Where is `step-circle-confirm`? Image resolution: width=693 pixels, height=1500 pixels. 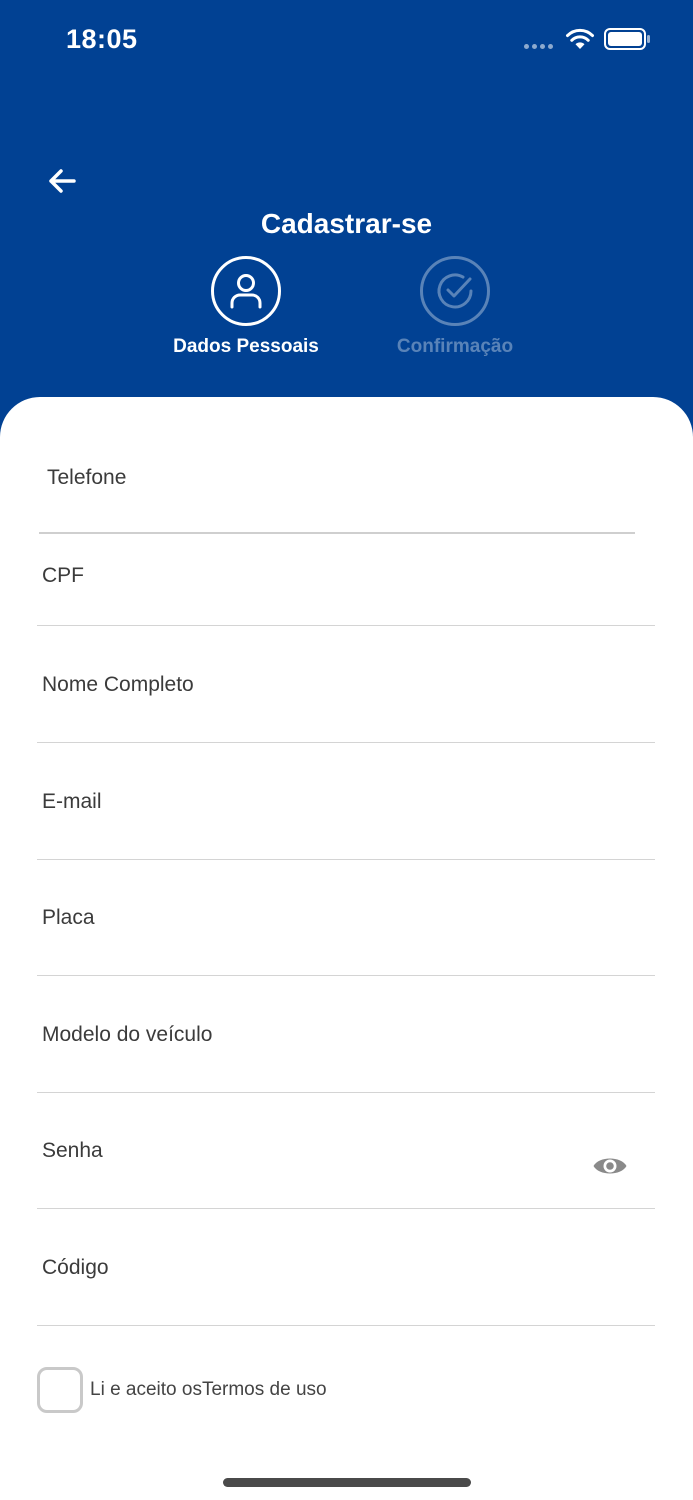
step-circle-confirm is located at coordinates (455, 291).